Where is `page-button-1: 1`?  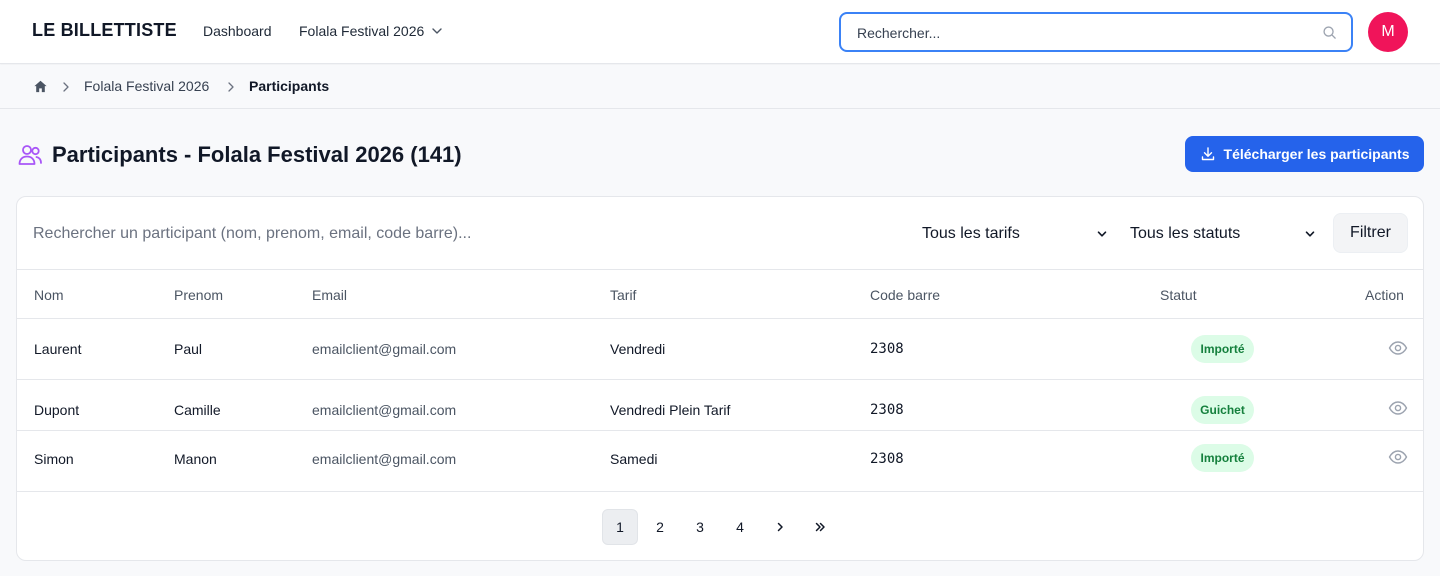
page-button-1: 1 is located at coordinates (620, 527).